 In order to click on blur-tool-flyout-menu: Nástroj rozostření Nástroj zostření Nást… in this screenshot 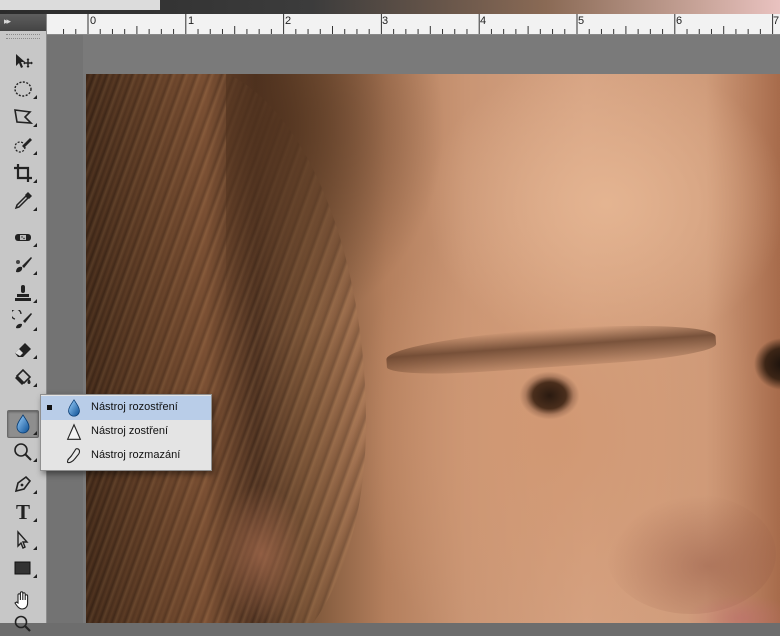, I will do `click(126, 432)`.